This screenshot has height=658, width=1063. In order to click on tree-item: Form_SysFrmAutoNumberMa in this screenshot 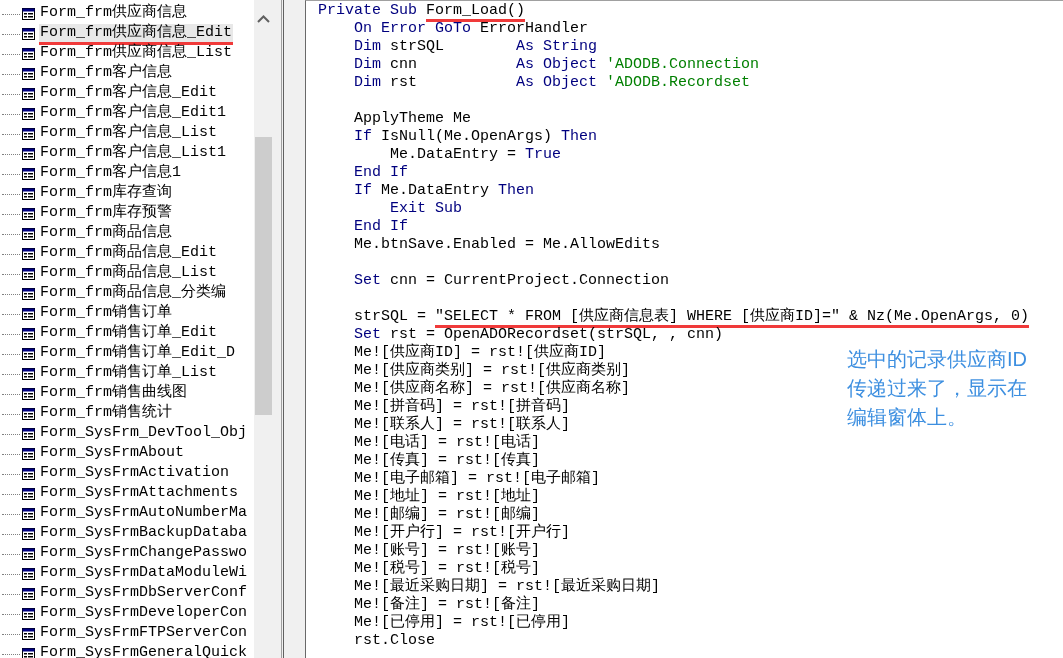, I will do `click(144, 514)`.